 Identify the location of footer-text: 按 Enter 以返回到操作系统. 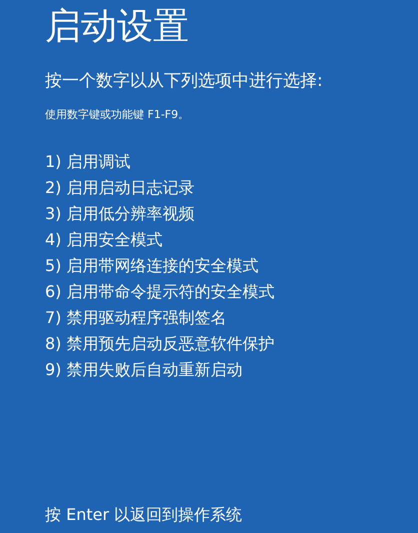
(143, 515).